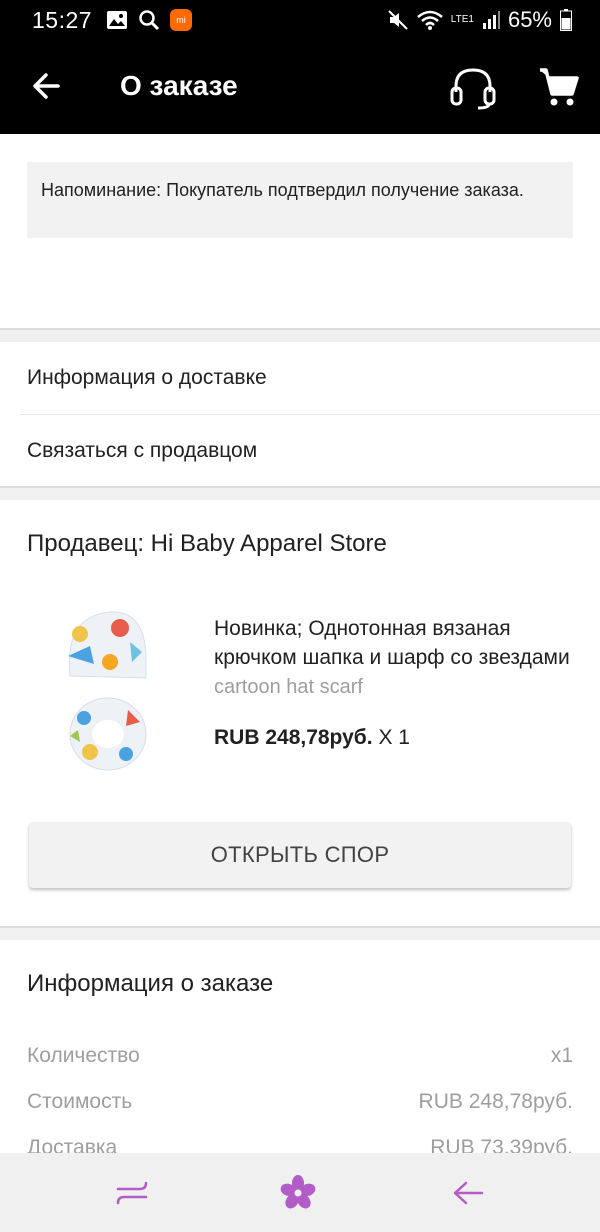 Image resolution: width=600 pixels, height=1232 pixels. I want to click on order-info-value: x1, so click(561, 1055).